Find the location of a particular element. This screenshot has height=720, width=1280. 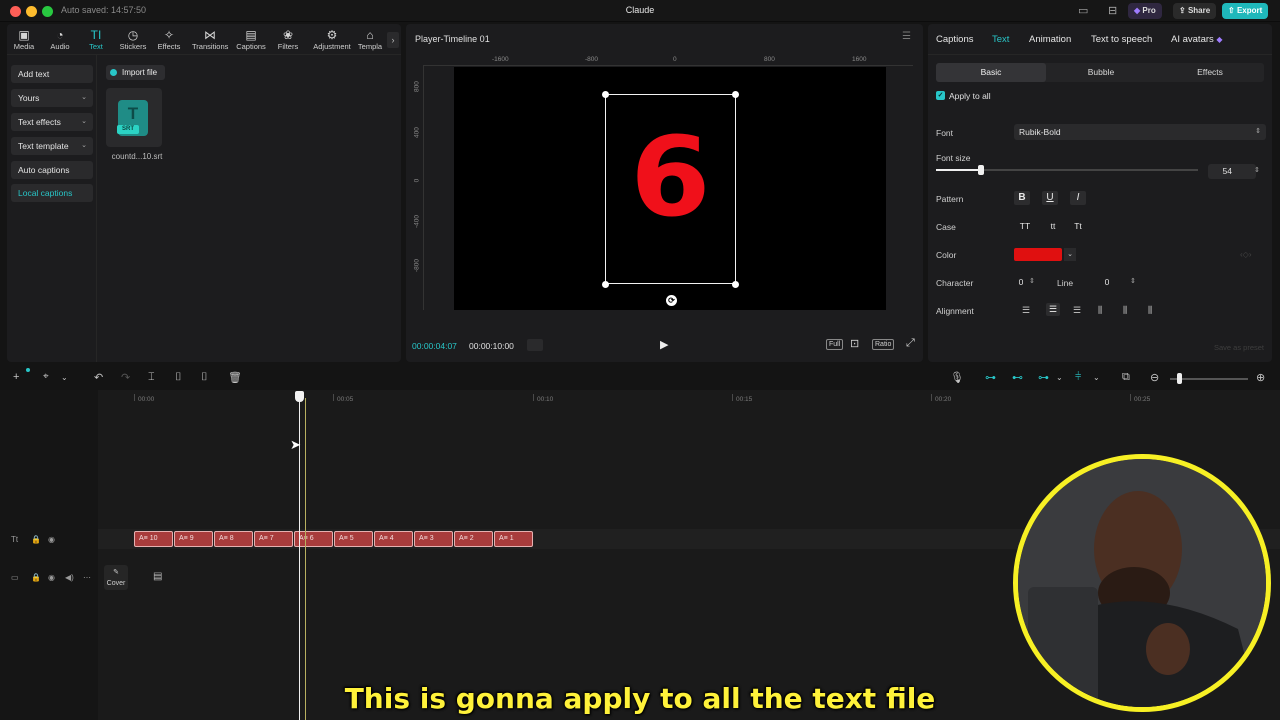

subtab-effects: Effects is located at coordinates (1210, 72).